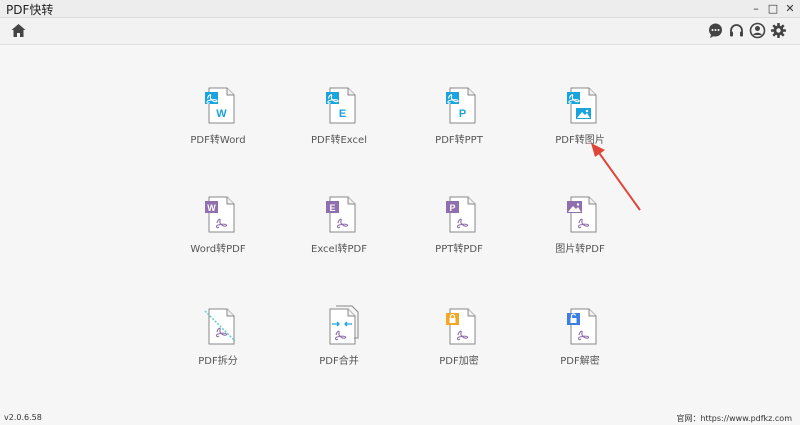 The image size is (800, 425). I want to click on tool-label: Excel转PDF, so click(339, 249).